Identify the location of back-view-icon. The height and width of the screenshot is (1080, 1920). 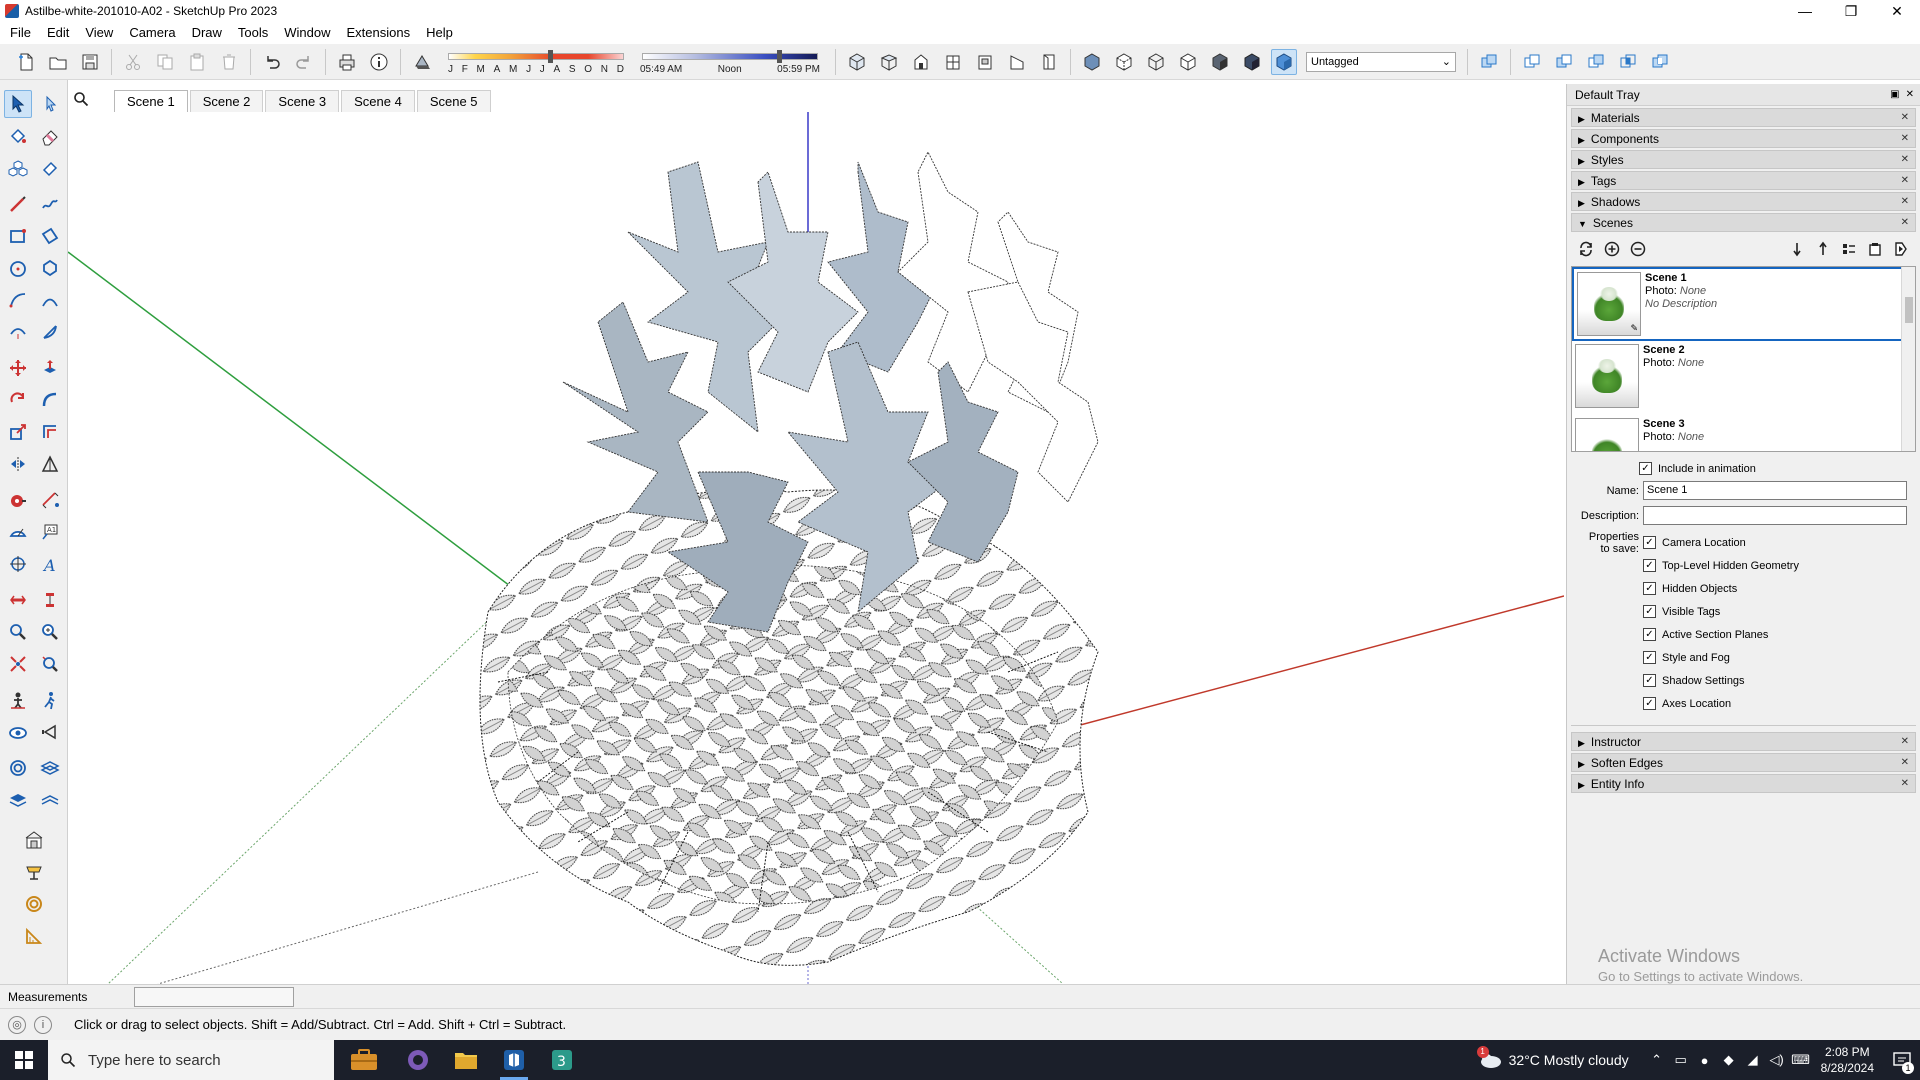
(985, 62).